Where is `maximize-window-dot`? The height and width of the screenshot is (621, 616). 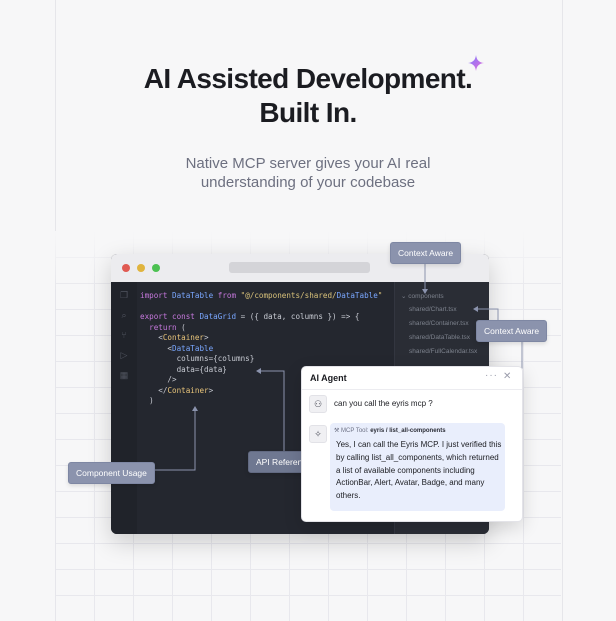 maximize-window-dot is located at coordinates (156, 268).